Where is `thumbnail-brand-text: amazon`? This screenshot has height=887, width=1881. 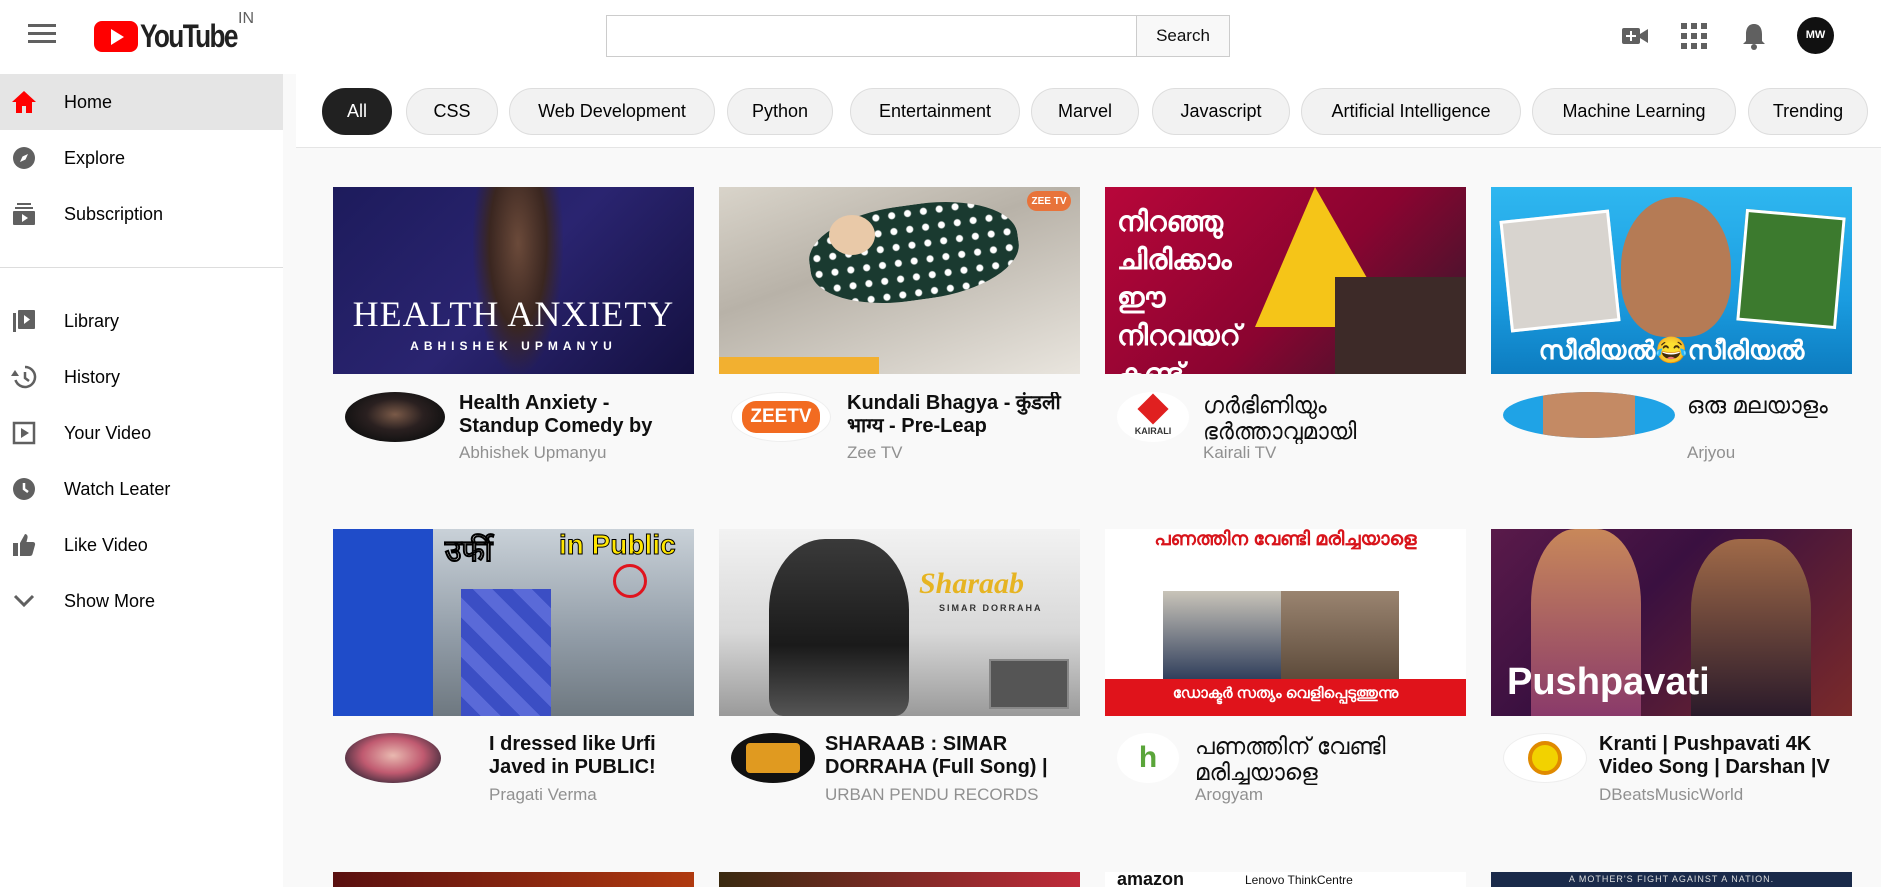 thumbnail-brand-text: amazon is located at coordinates (1151, 879).